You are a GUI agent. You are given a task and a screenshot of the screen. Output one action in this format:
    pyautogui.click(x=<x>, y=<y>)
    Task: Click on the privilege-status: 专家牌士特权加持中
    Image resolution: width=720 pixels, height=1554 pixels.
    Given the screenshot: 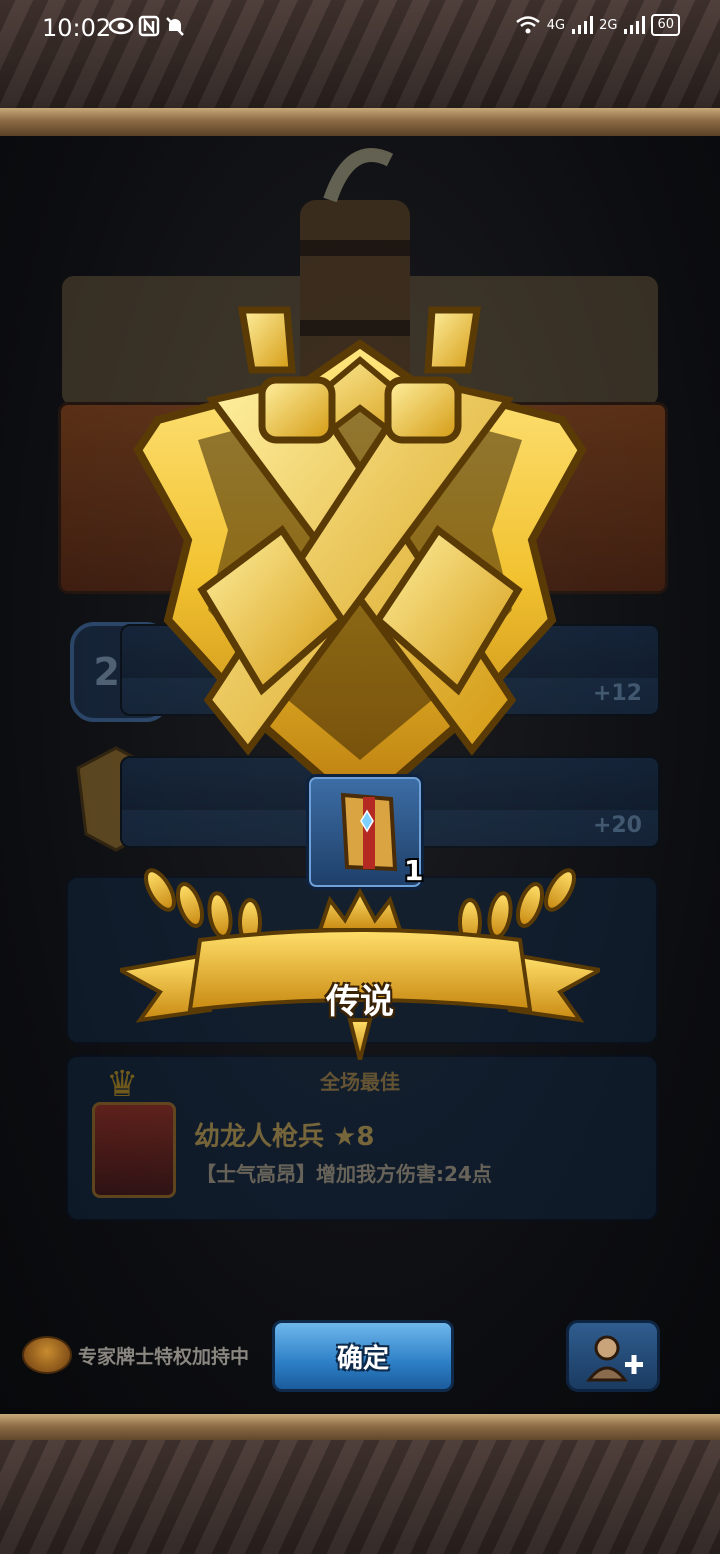 What is the action you would take?
    pyautogui.click(x=135, y=1355)
    